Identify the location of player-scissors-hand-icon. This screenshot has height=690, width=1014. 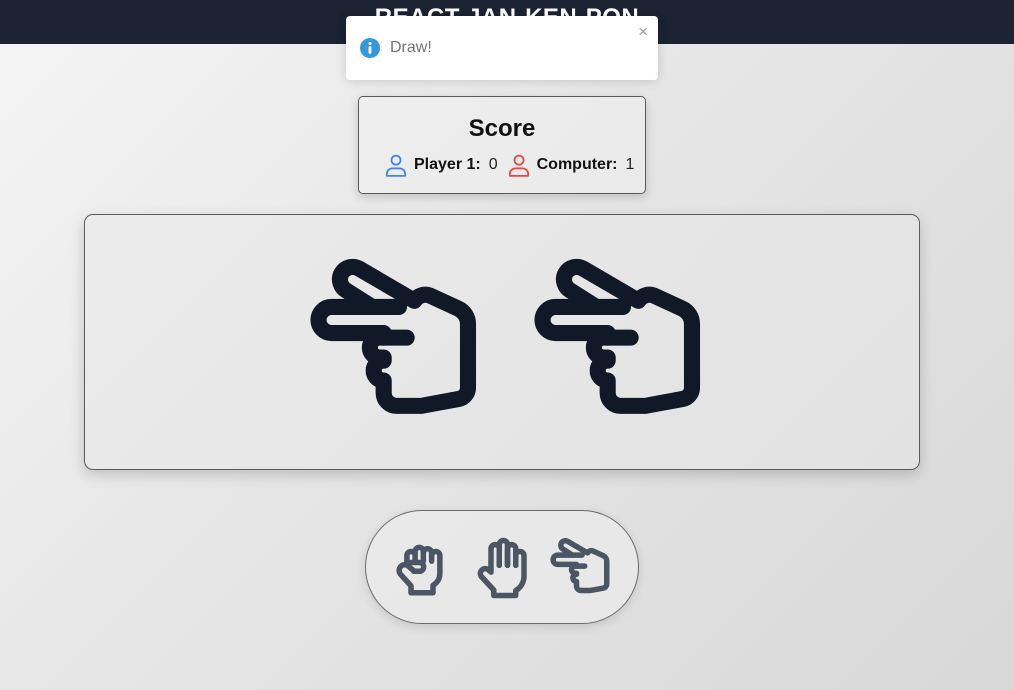
(393, 336).